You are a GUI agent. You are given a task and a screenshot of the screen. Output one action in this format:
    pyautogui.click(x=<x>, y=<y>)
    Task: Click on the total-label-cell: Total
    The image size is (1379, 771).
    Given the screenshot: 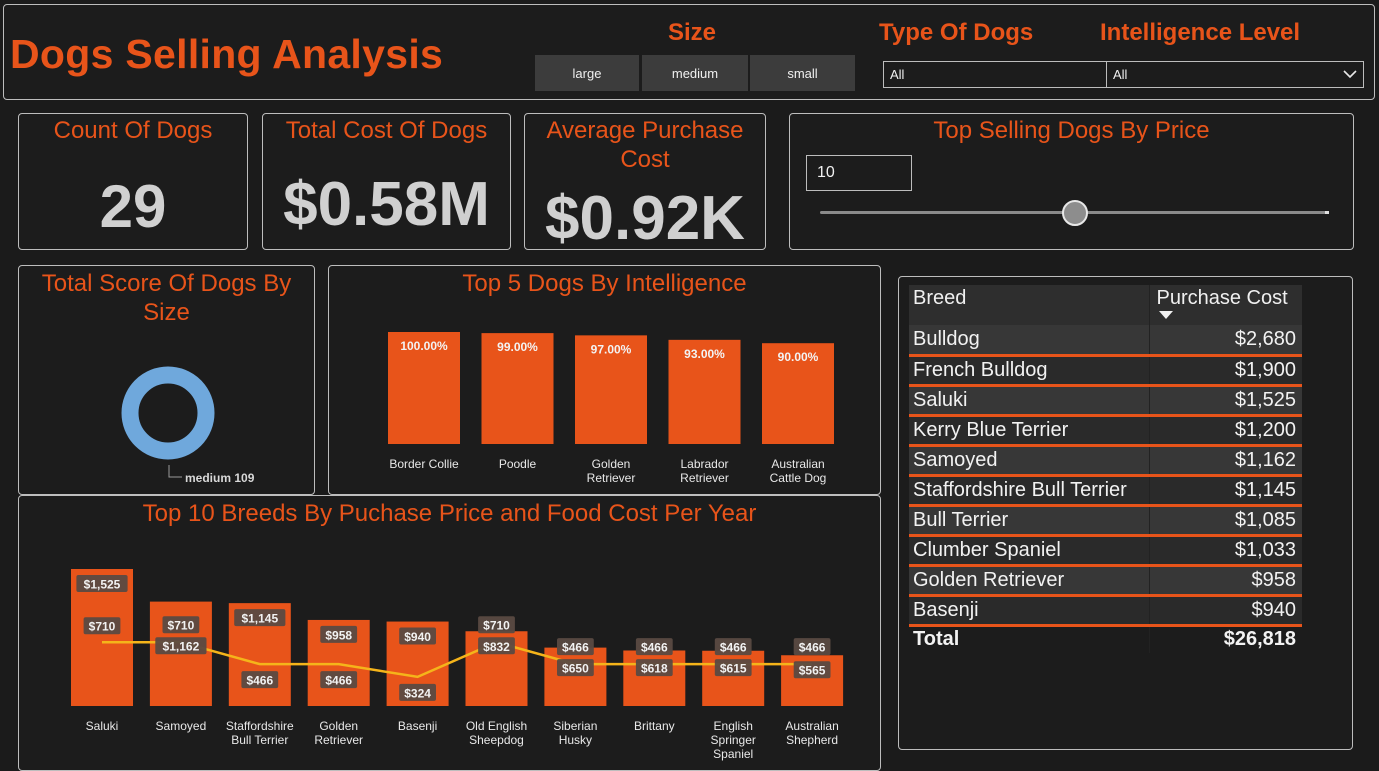 What is the action you would take?
    pyautogui.click(x=1029, y=639)
    